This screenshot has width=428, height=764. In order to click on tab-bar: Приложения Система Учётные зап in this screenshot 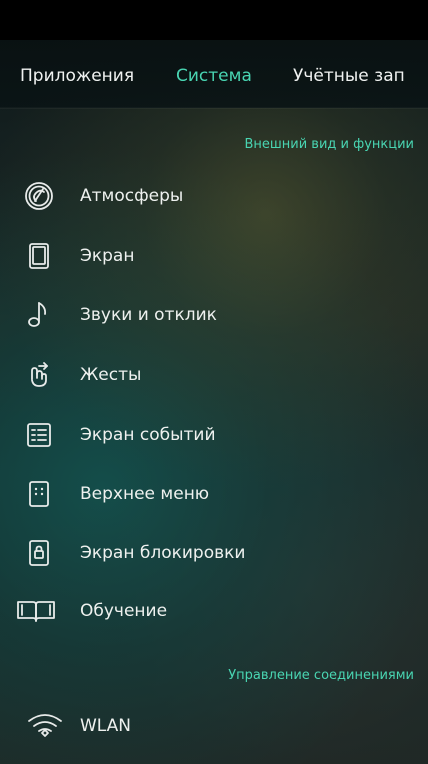, I will do `click(214, 74)`.